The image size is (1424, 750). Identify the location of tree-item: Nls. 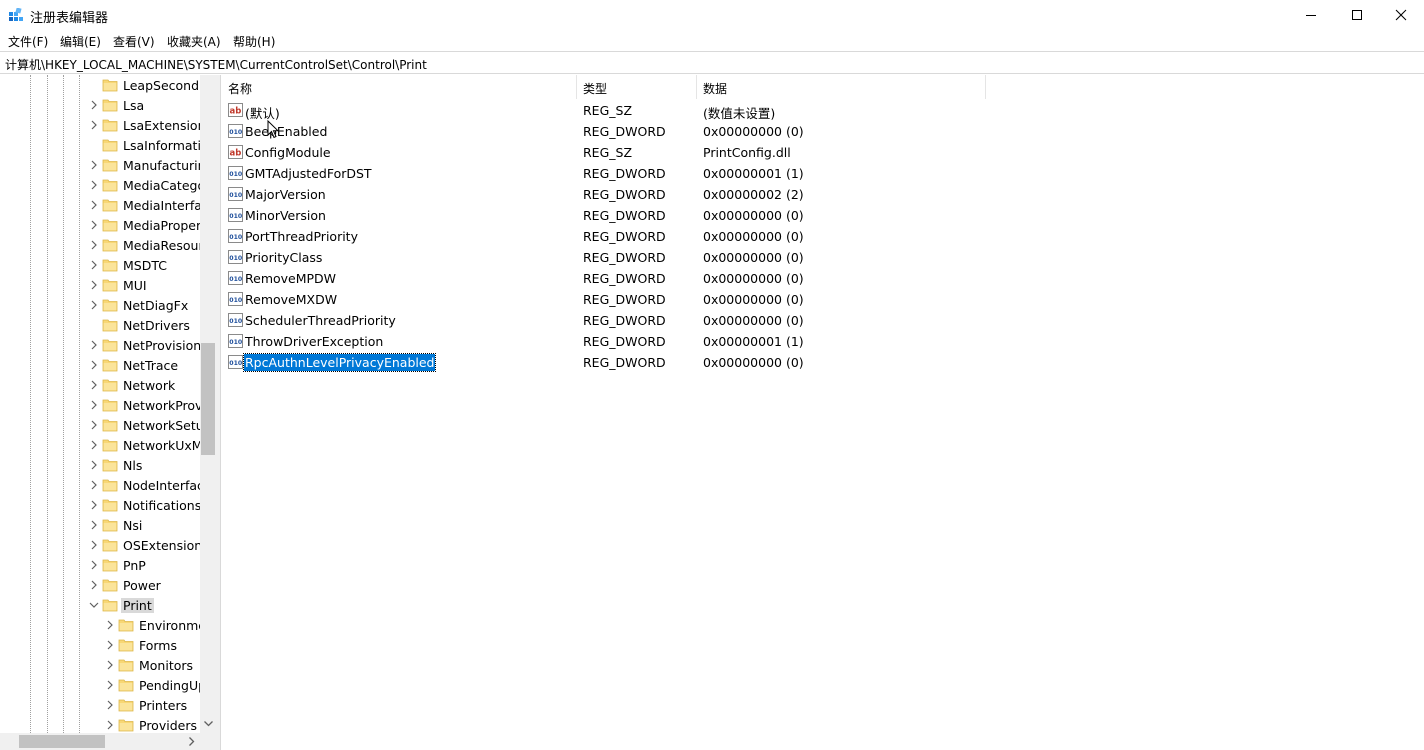
(100, 465).